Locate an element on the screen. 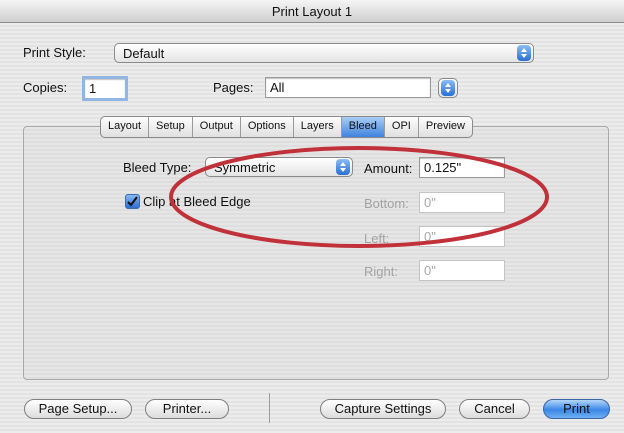 The width and height of the screenshot is (624, 433). copies-label: Copies: is located at coordinates (45, 87).